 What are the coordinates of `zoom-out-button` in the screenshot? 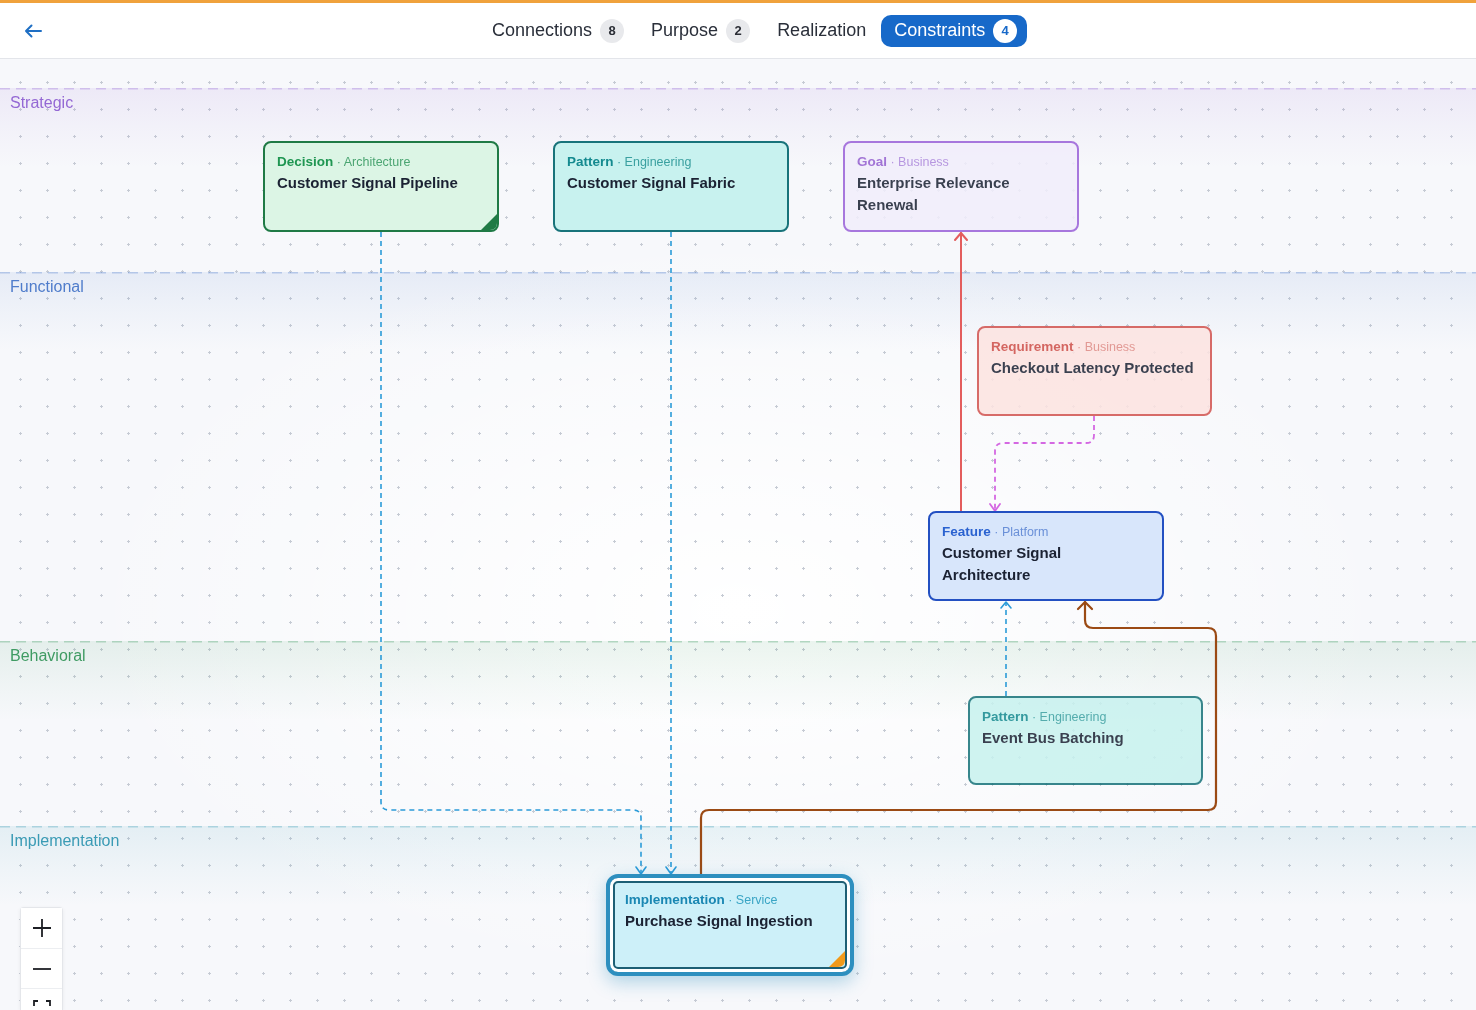 It's located at (41, 968).